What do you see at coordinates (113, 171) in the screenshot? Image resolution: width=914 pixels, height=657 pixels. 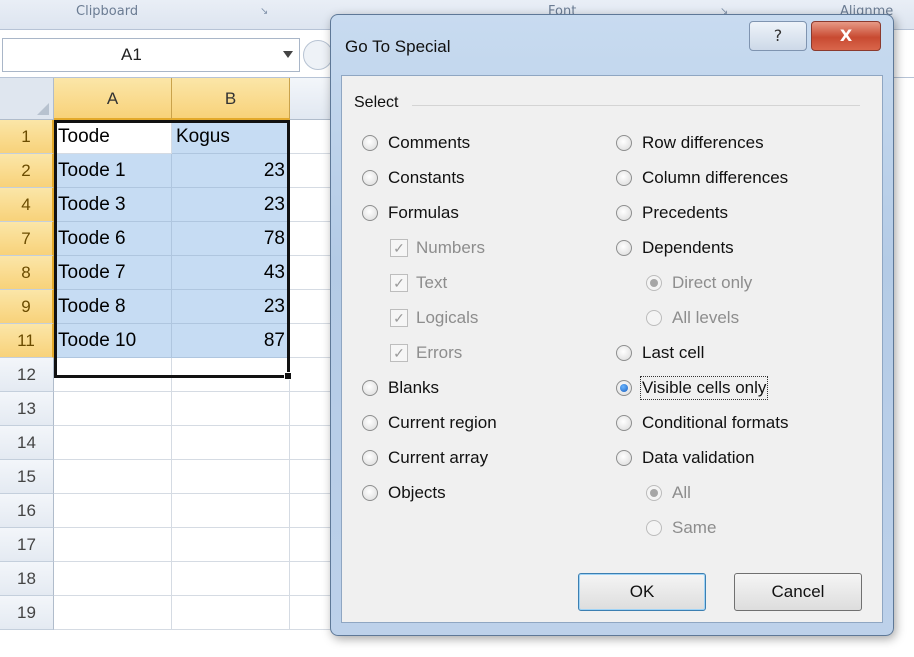 I see `cell-a: Toode 1` at bounding box center [113, 171].